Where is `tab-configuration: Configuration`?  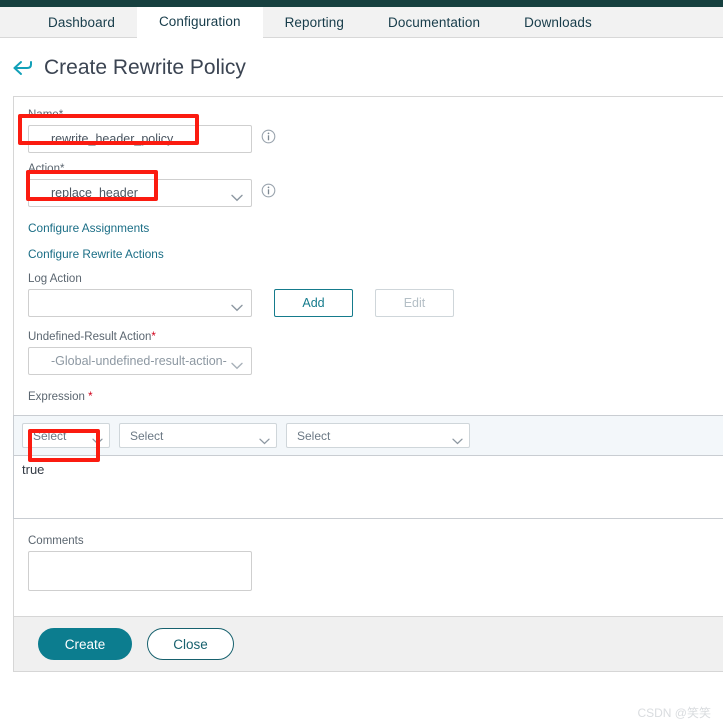
tab-configuration: Configuration is located at coordinates (199, 22).